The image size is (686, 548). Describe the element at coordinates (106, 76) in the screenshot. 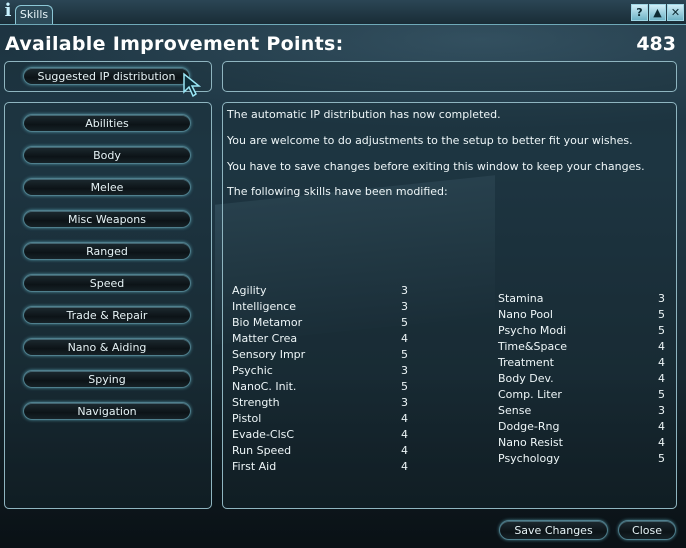

I see `suggested-ip-distribution-button: Suggested IP distribution` at that location.